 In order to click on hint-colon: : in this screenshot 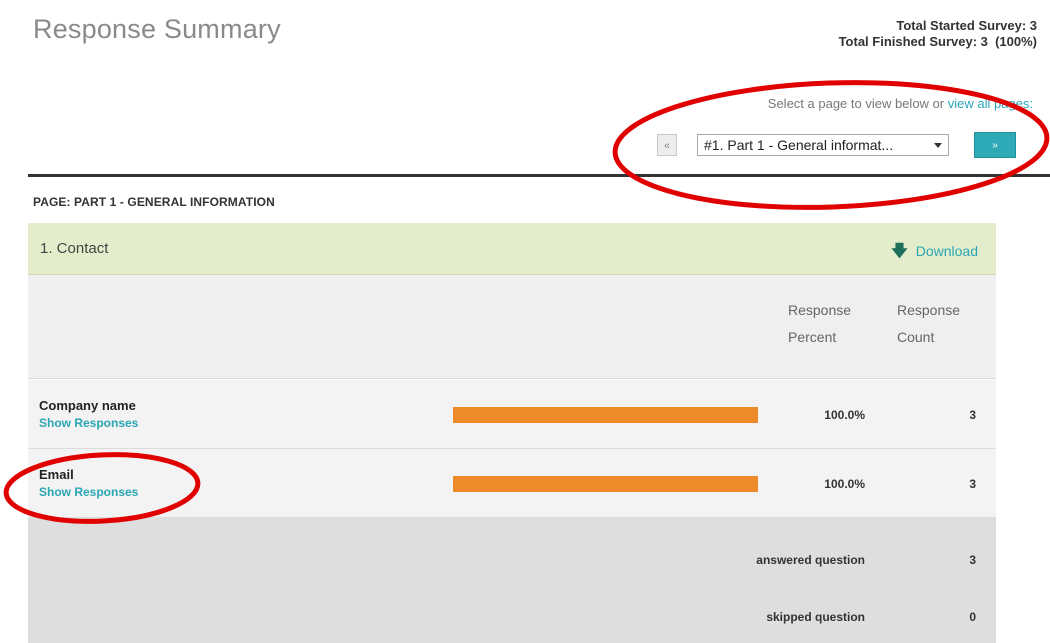, I will do `click(1031, 103)`.